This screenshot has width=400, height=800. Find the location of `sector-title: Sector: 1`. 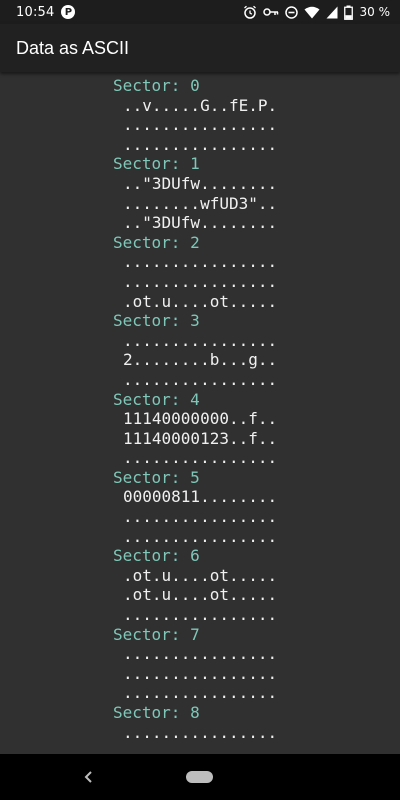

sector-title: Sector: 1 is located at coordinates (156, 164).